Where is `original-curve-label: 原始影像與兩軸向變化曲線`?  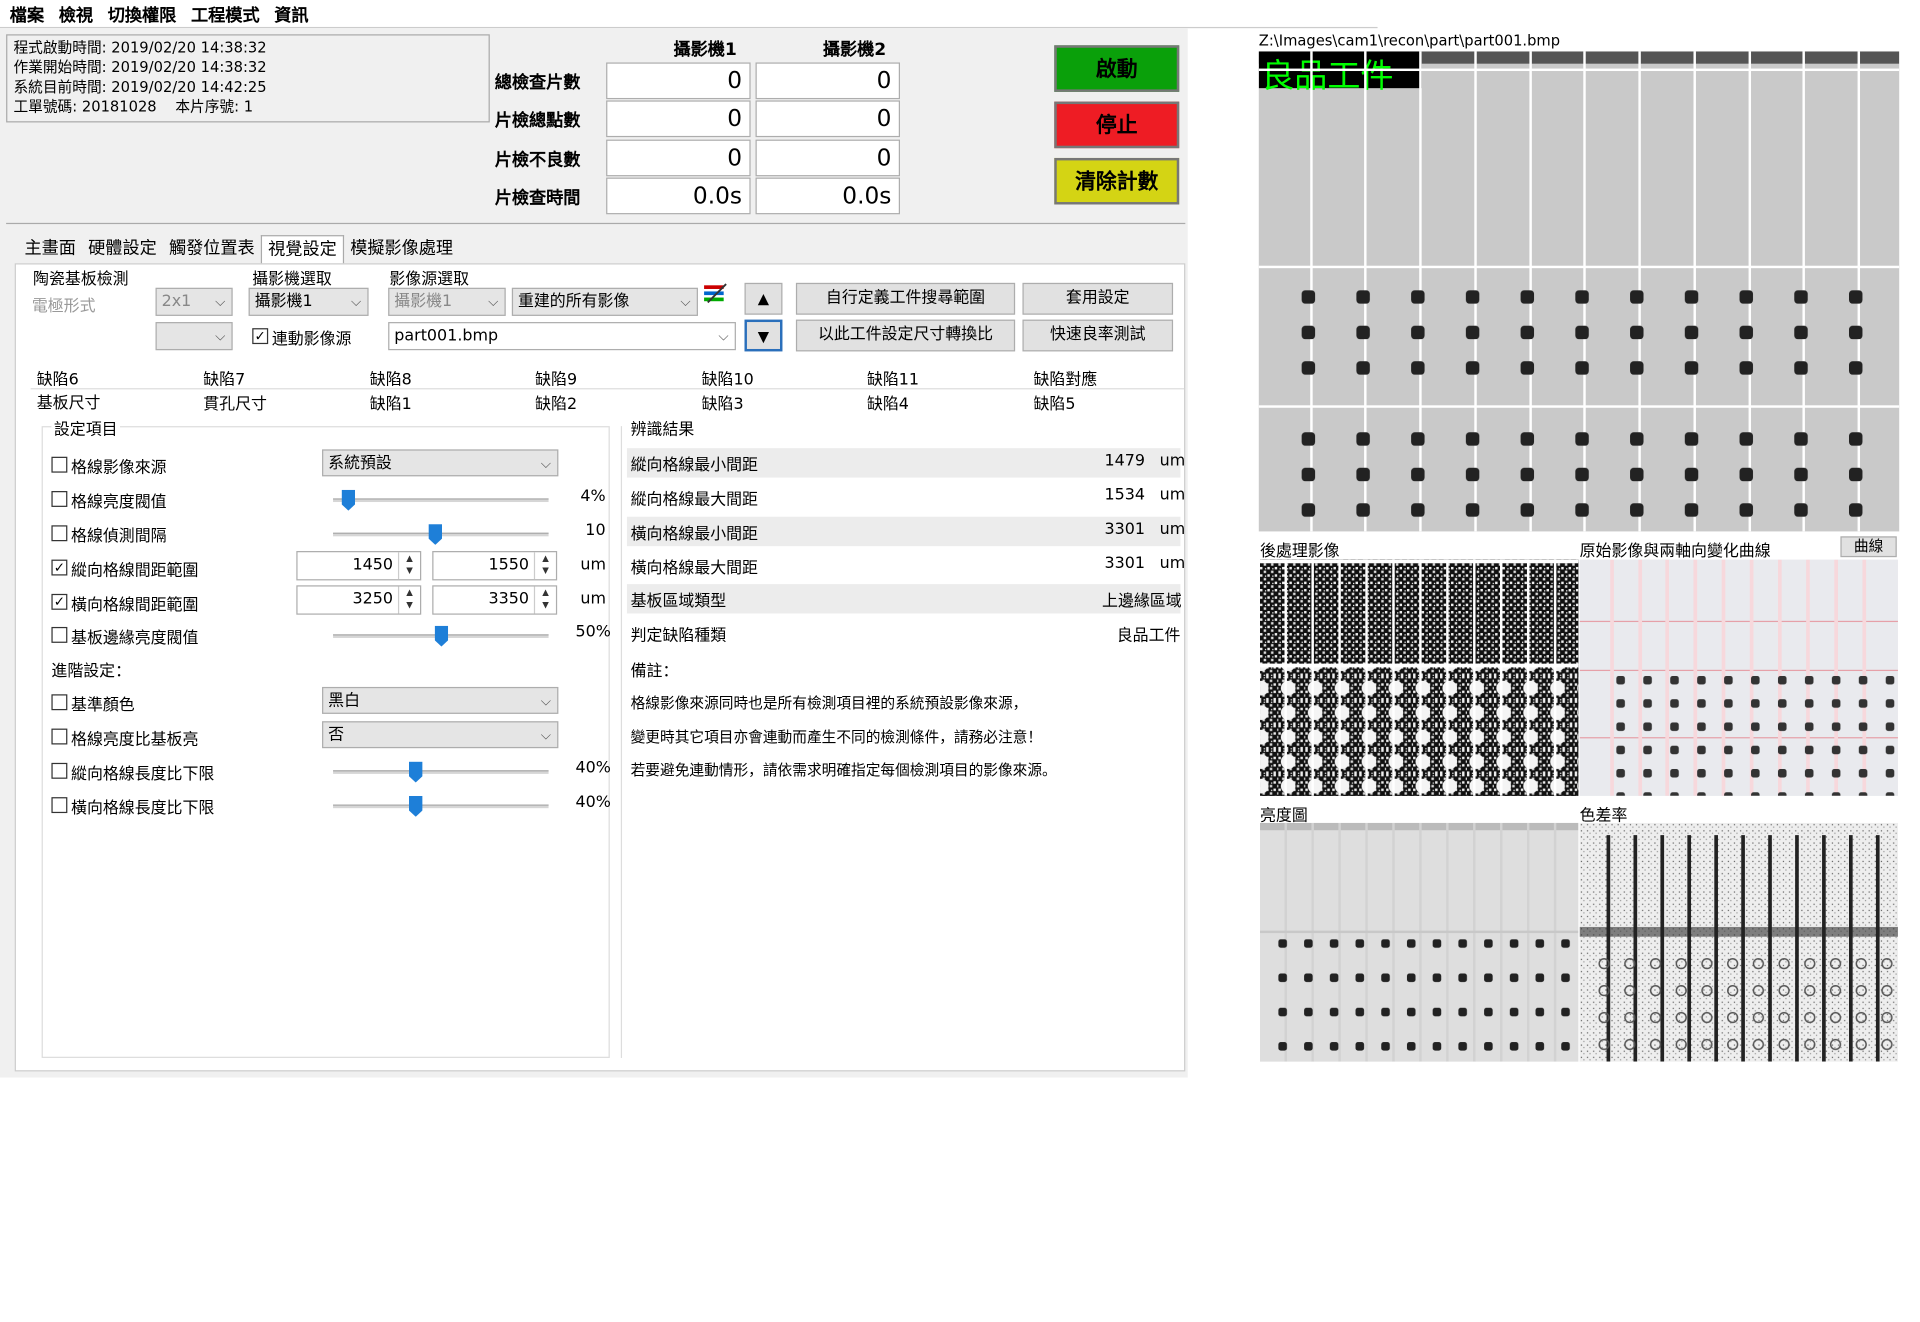 original-curve-label: 原始影像與兩軸向變化曲線 is located at coordinates (1675, 551).